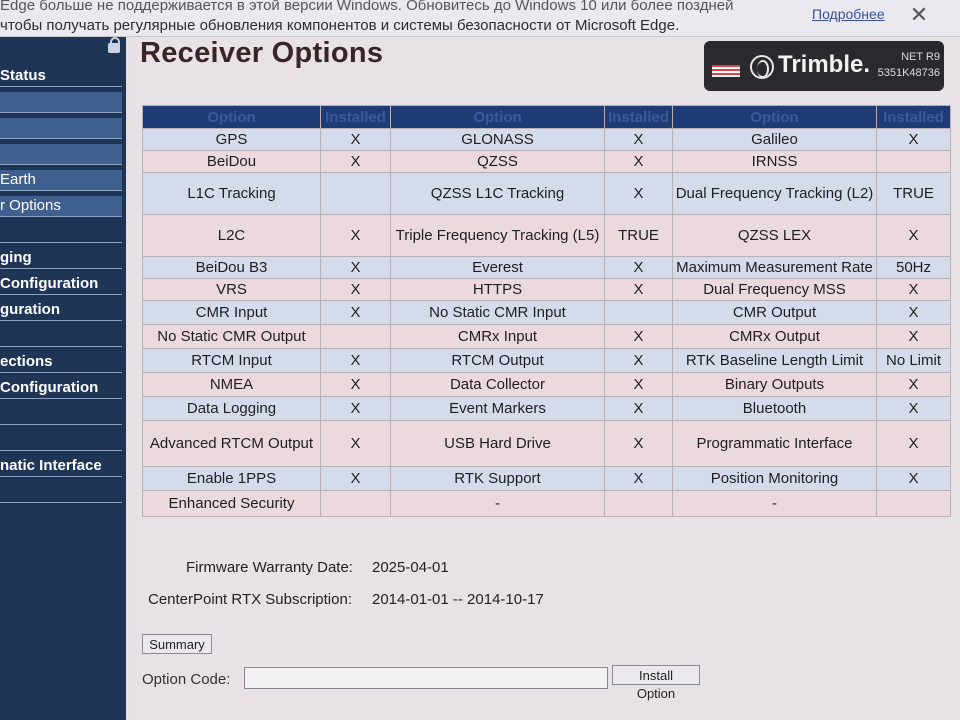 The height and width of the screenshot is (720, 960). Describe the element at coordinates (920, 57) in the screenshot. I see `receiver-model: NET R9` at that location.